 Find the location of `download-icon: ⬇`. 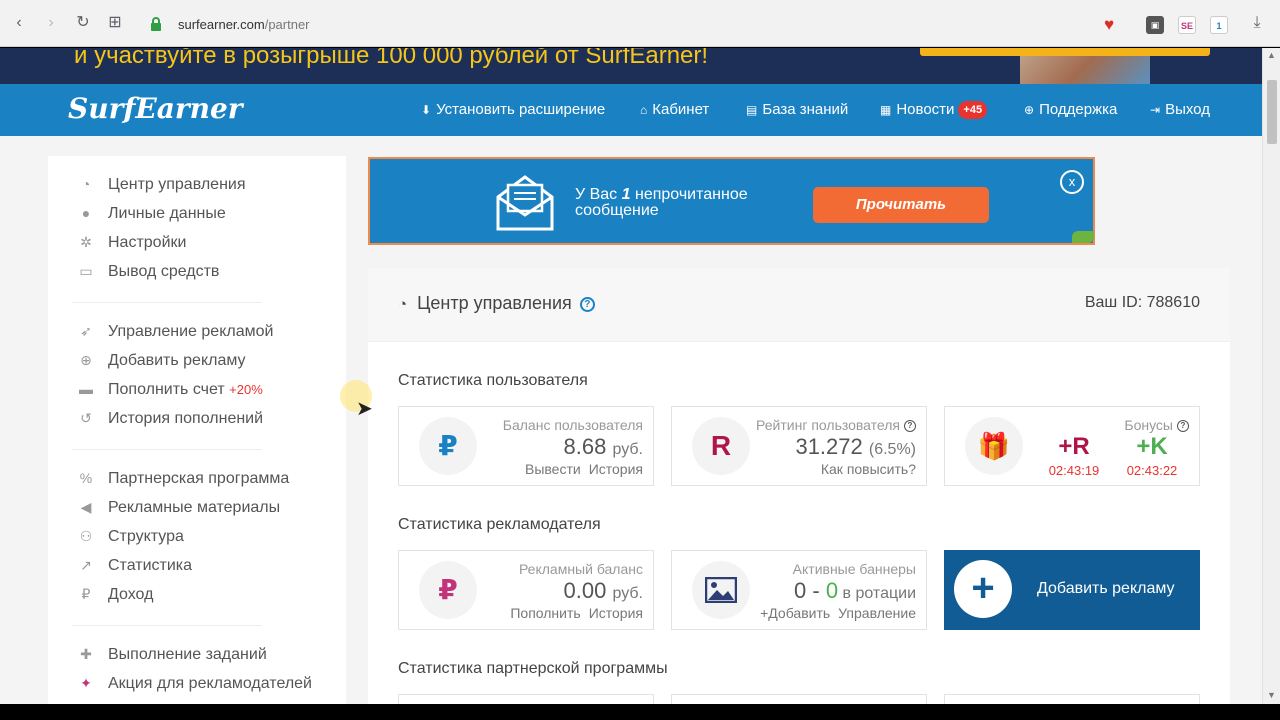

download-icon: ⬇ is located at coordinates (426, 110).